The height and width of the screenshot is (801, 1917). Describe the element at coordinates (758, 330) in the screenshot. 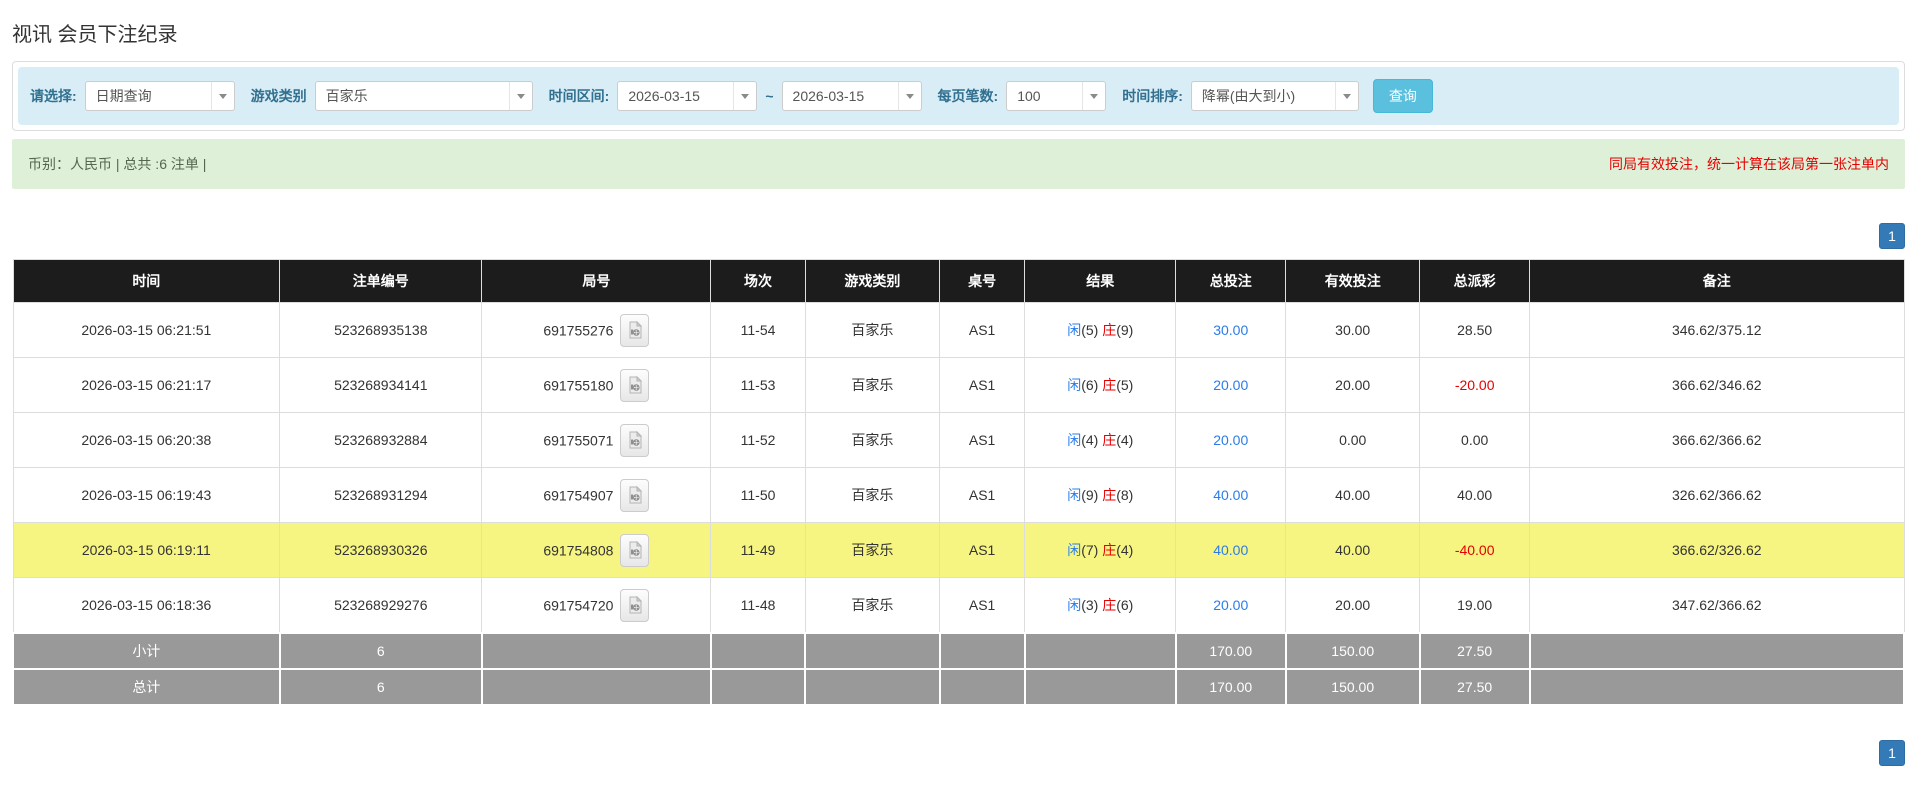

I see `cell-session: 11-54` at that location.